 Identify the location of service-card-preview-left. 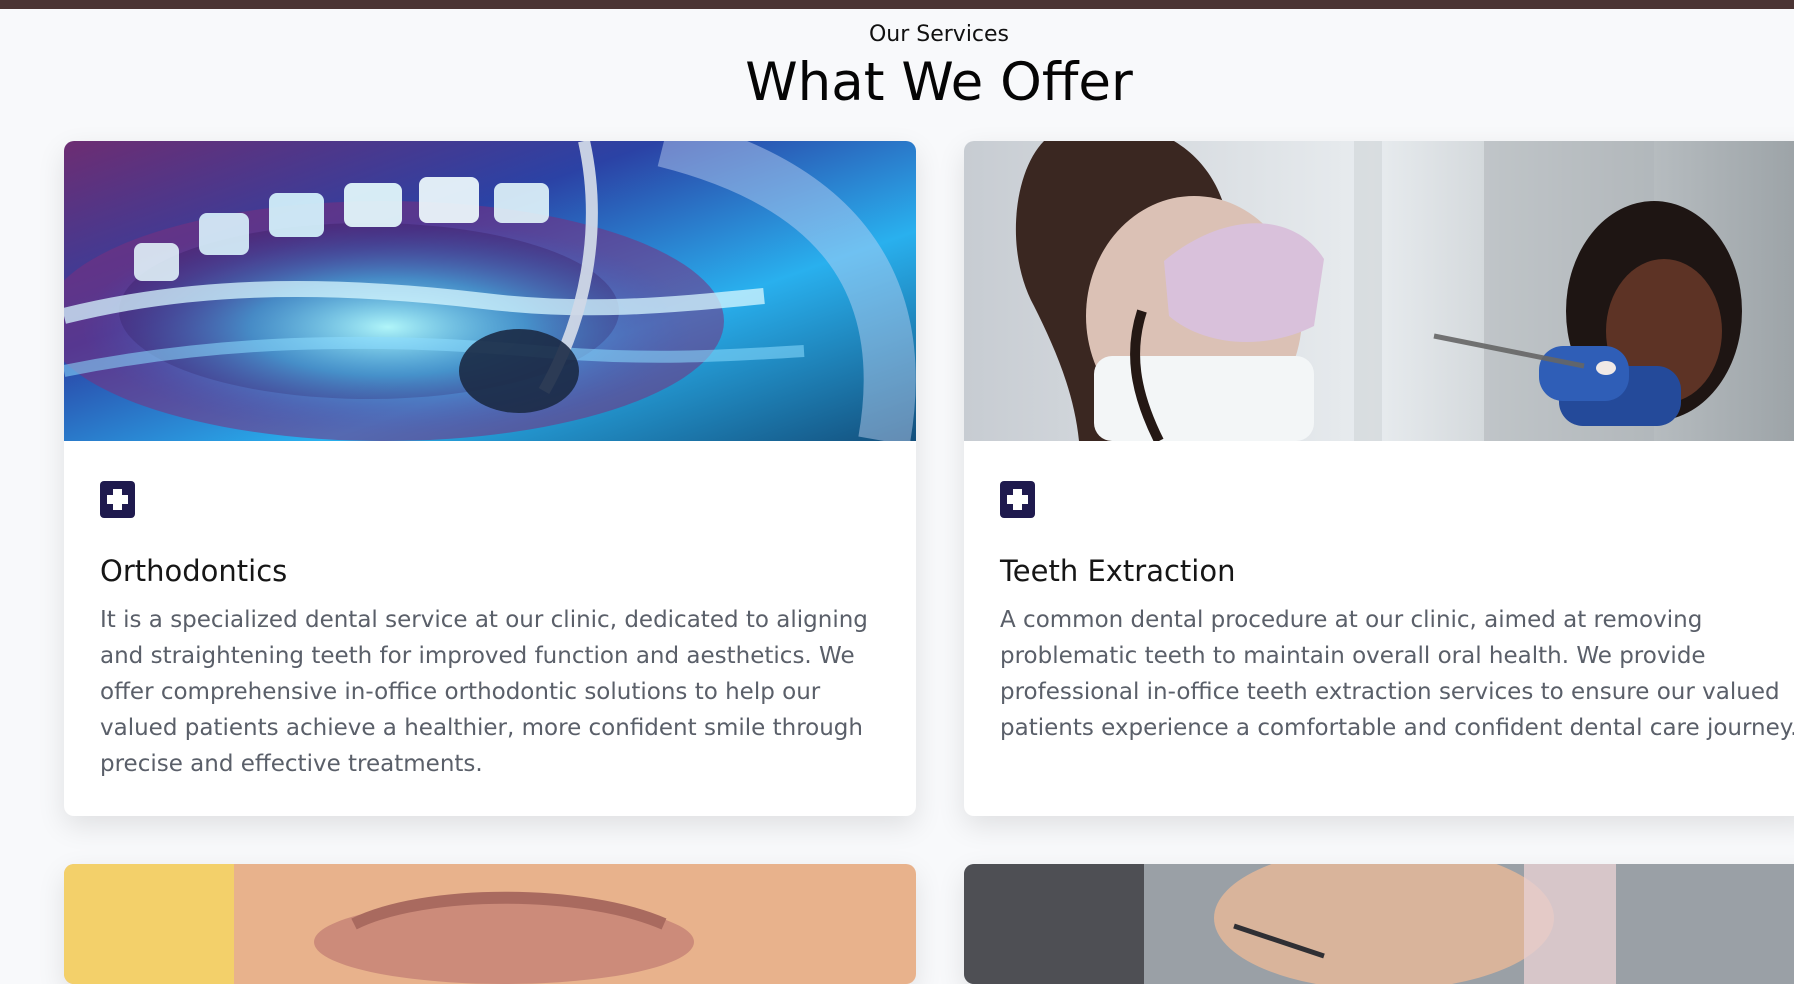
(490, 924).